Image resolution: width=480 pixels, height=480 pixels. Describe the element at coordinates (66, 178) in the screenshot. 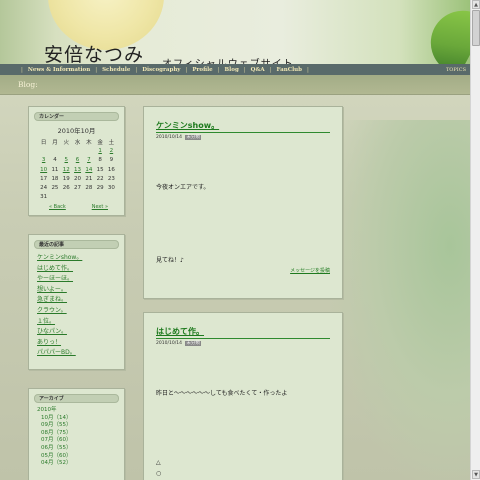

I see `calendar-day: 19` at that location.